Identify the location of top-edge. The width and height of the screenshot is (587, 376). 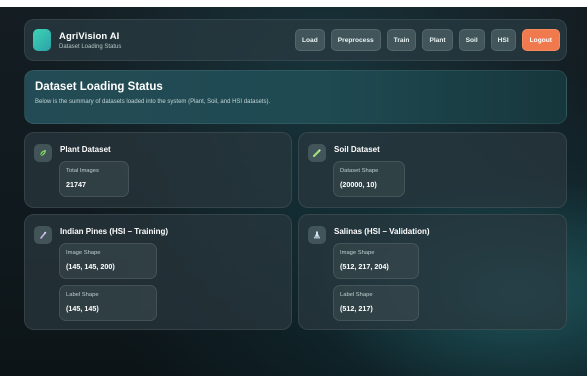
(293, 3).